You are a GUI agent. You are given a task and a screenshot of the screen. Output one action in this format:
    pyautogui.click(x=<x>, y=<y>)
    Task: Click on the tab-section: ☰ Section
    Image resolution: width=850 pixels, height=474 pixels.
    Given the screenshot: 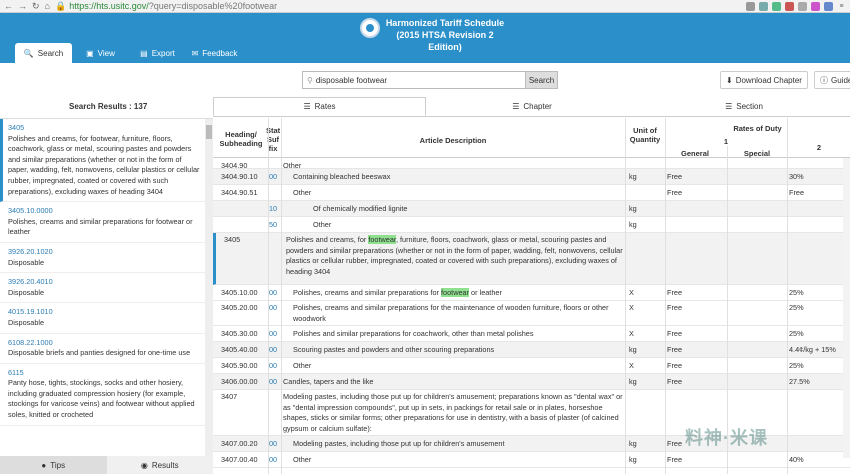 What is the action you would take?
    pyautogui.click(x=744, y=106)
    